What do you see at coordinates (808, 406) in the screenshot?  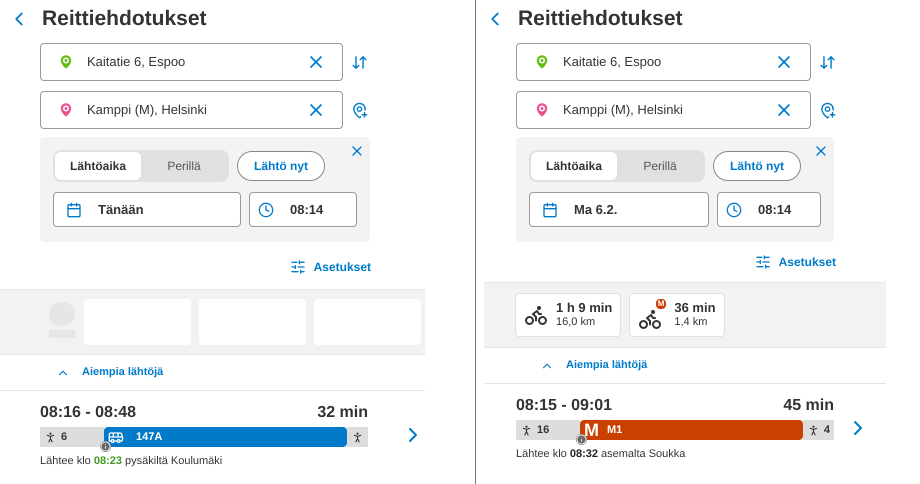 I see `itinerary-duration: 45 min` at bounding box center [808, 406].